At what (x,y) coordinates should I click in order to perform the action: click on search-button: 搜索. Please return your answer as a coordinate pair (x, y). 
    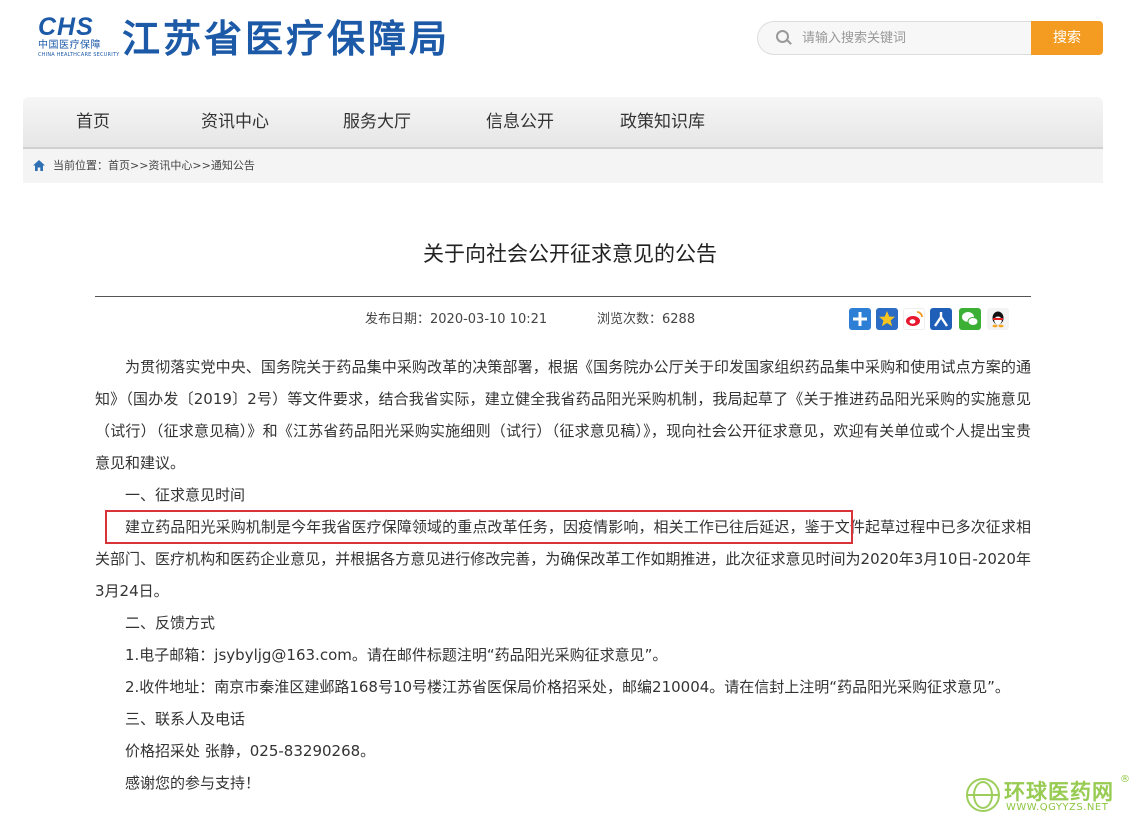
    Looking at the image, I should click on (1067, 38).